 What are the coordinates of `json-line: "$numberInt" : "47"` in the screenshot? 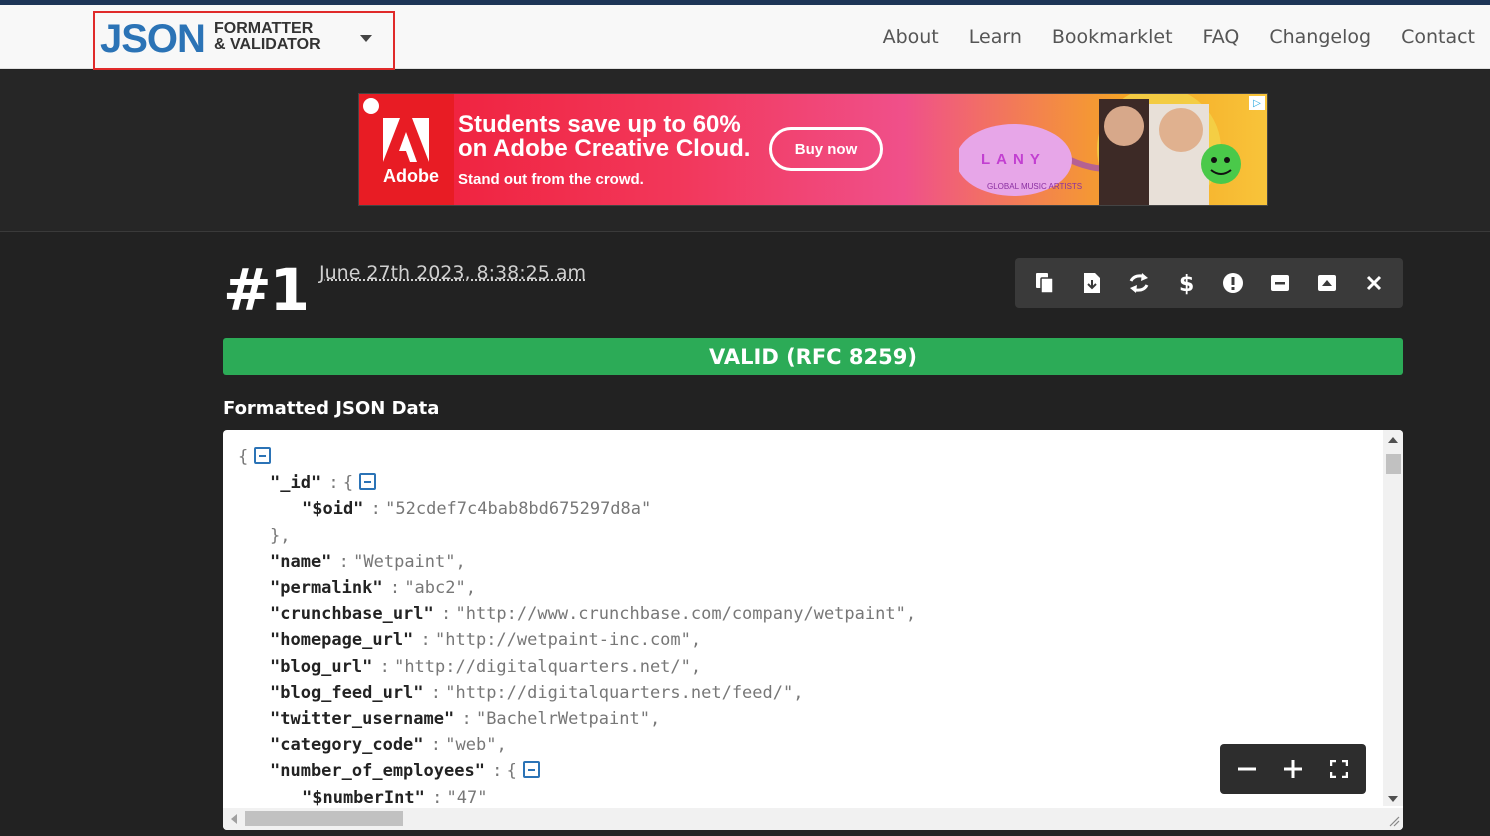 It's located at (395, 797).